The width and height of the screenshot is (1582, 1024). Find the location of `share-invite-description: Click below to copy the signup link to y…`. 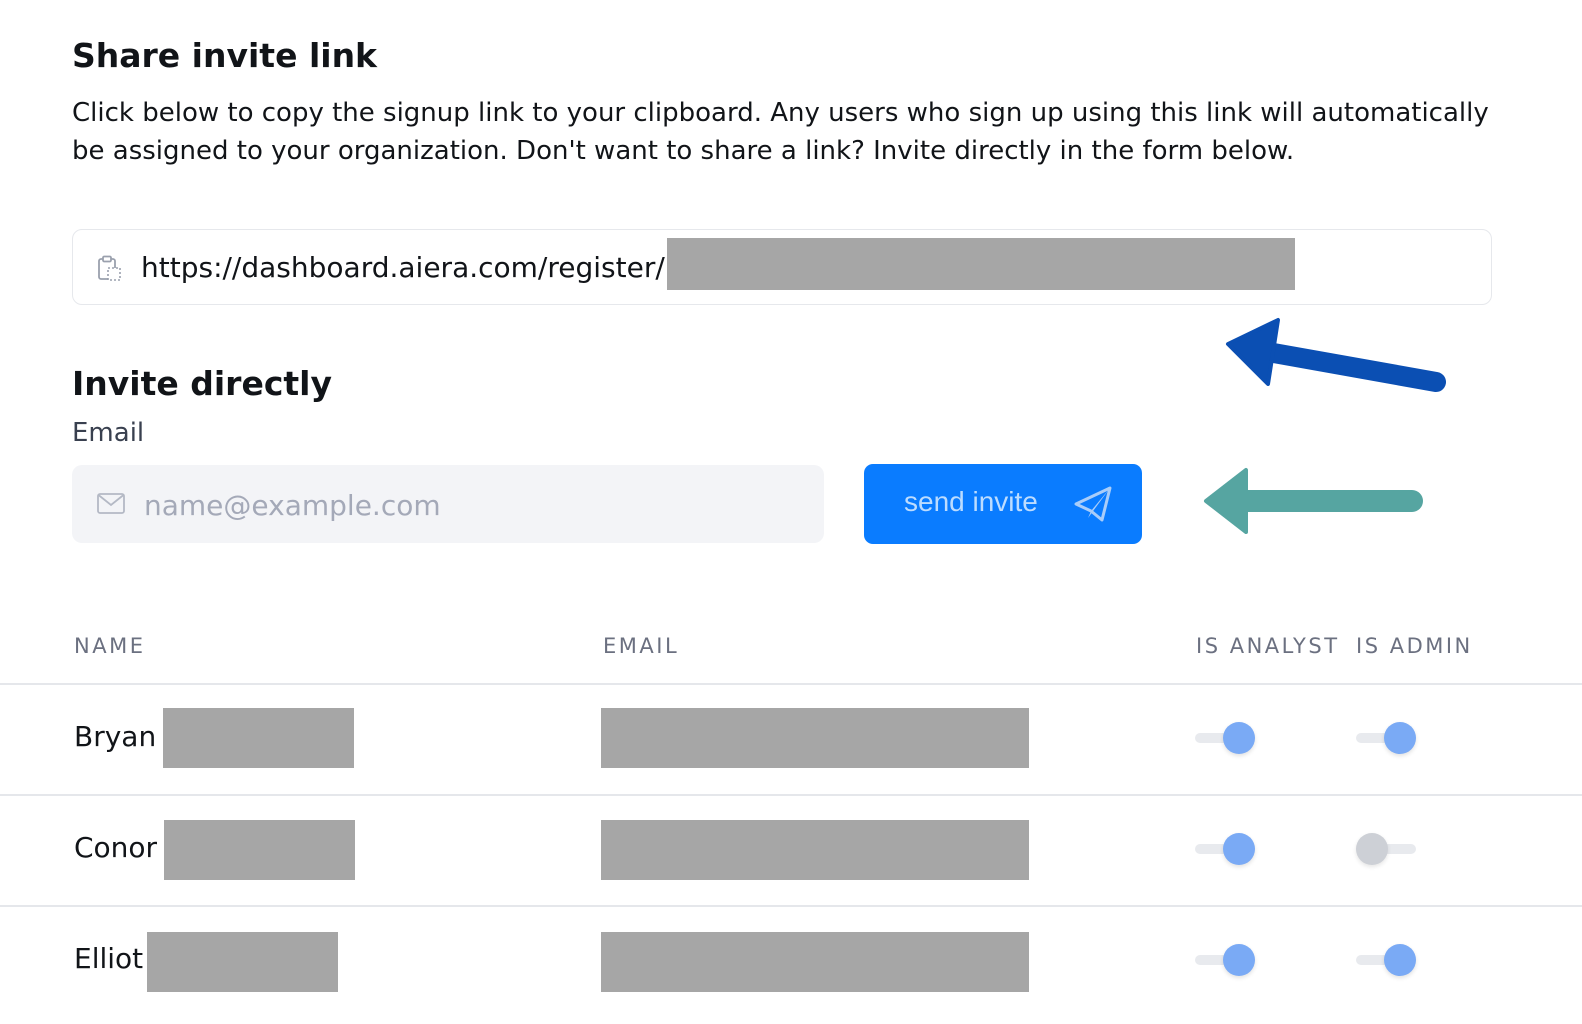

share-invite-description: Click below to copy the signup link to y… is located at coordinates (780, 132).